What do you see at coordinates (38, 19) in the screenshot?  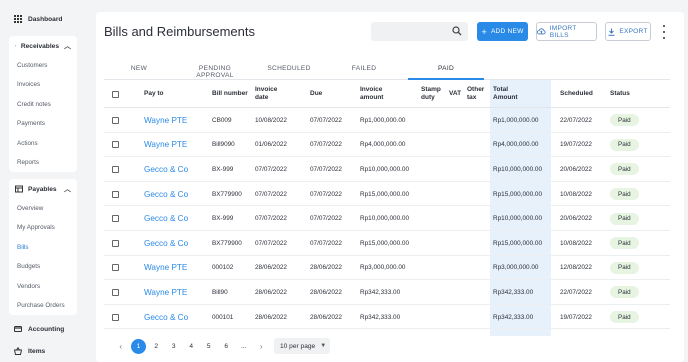 I see `sidebar-item-dashboard: Dashboard` at bounding box center [38, 19].